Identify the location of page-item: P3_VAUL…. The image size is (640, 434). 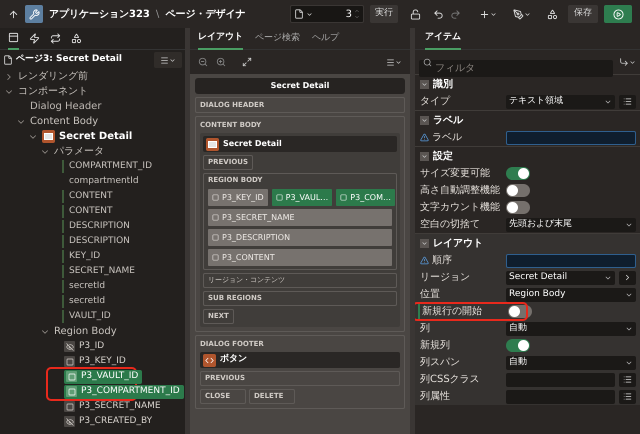
(302, 197).